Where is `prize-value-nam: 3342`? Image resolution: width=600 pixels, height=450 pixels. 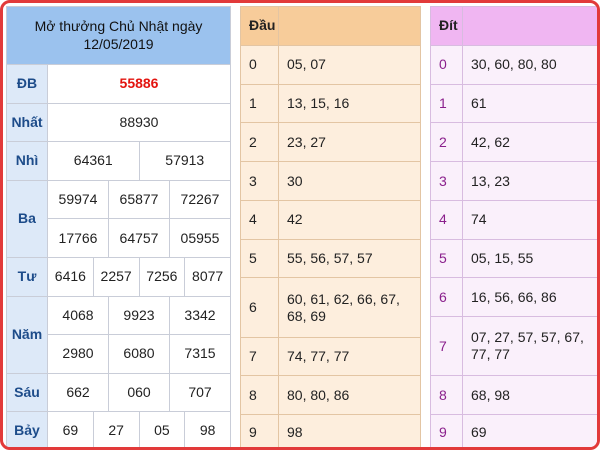 prize-value-nam: 3342 is located at coordinates (200, 315).